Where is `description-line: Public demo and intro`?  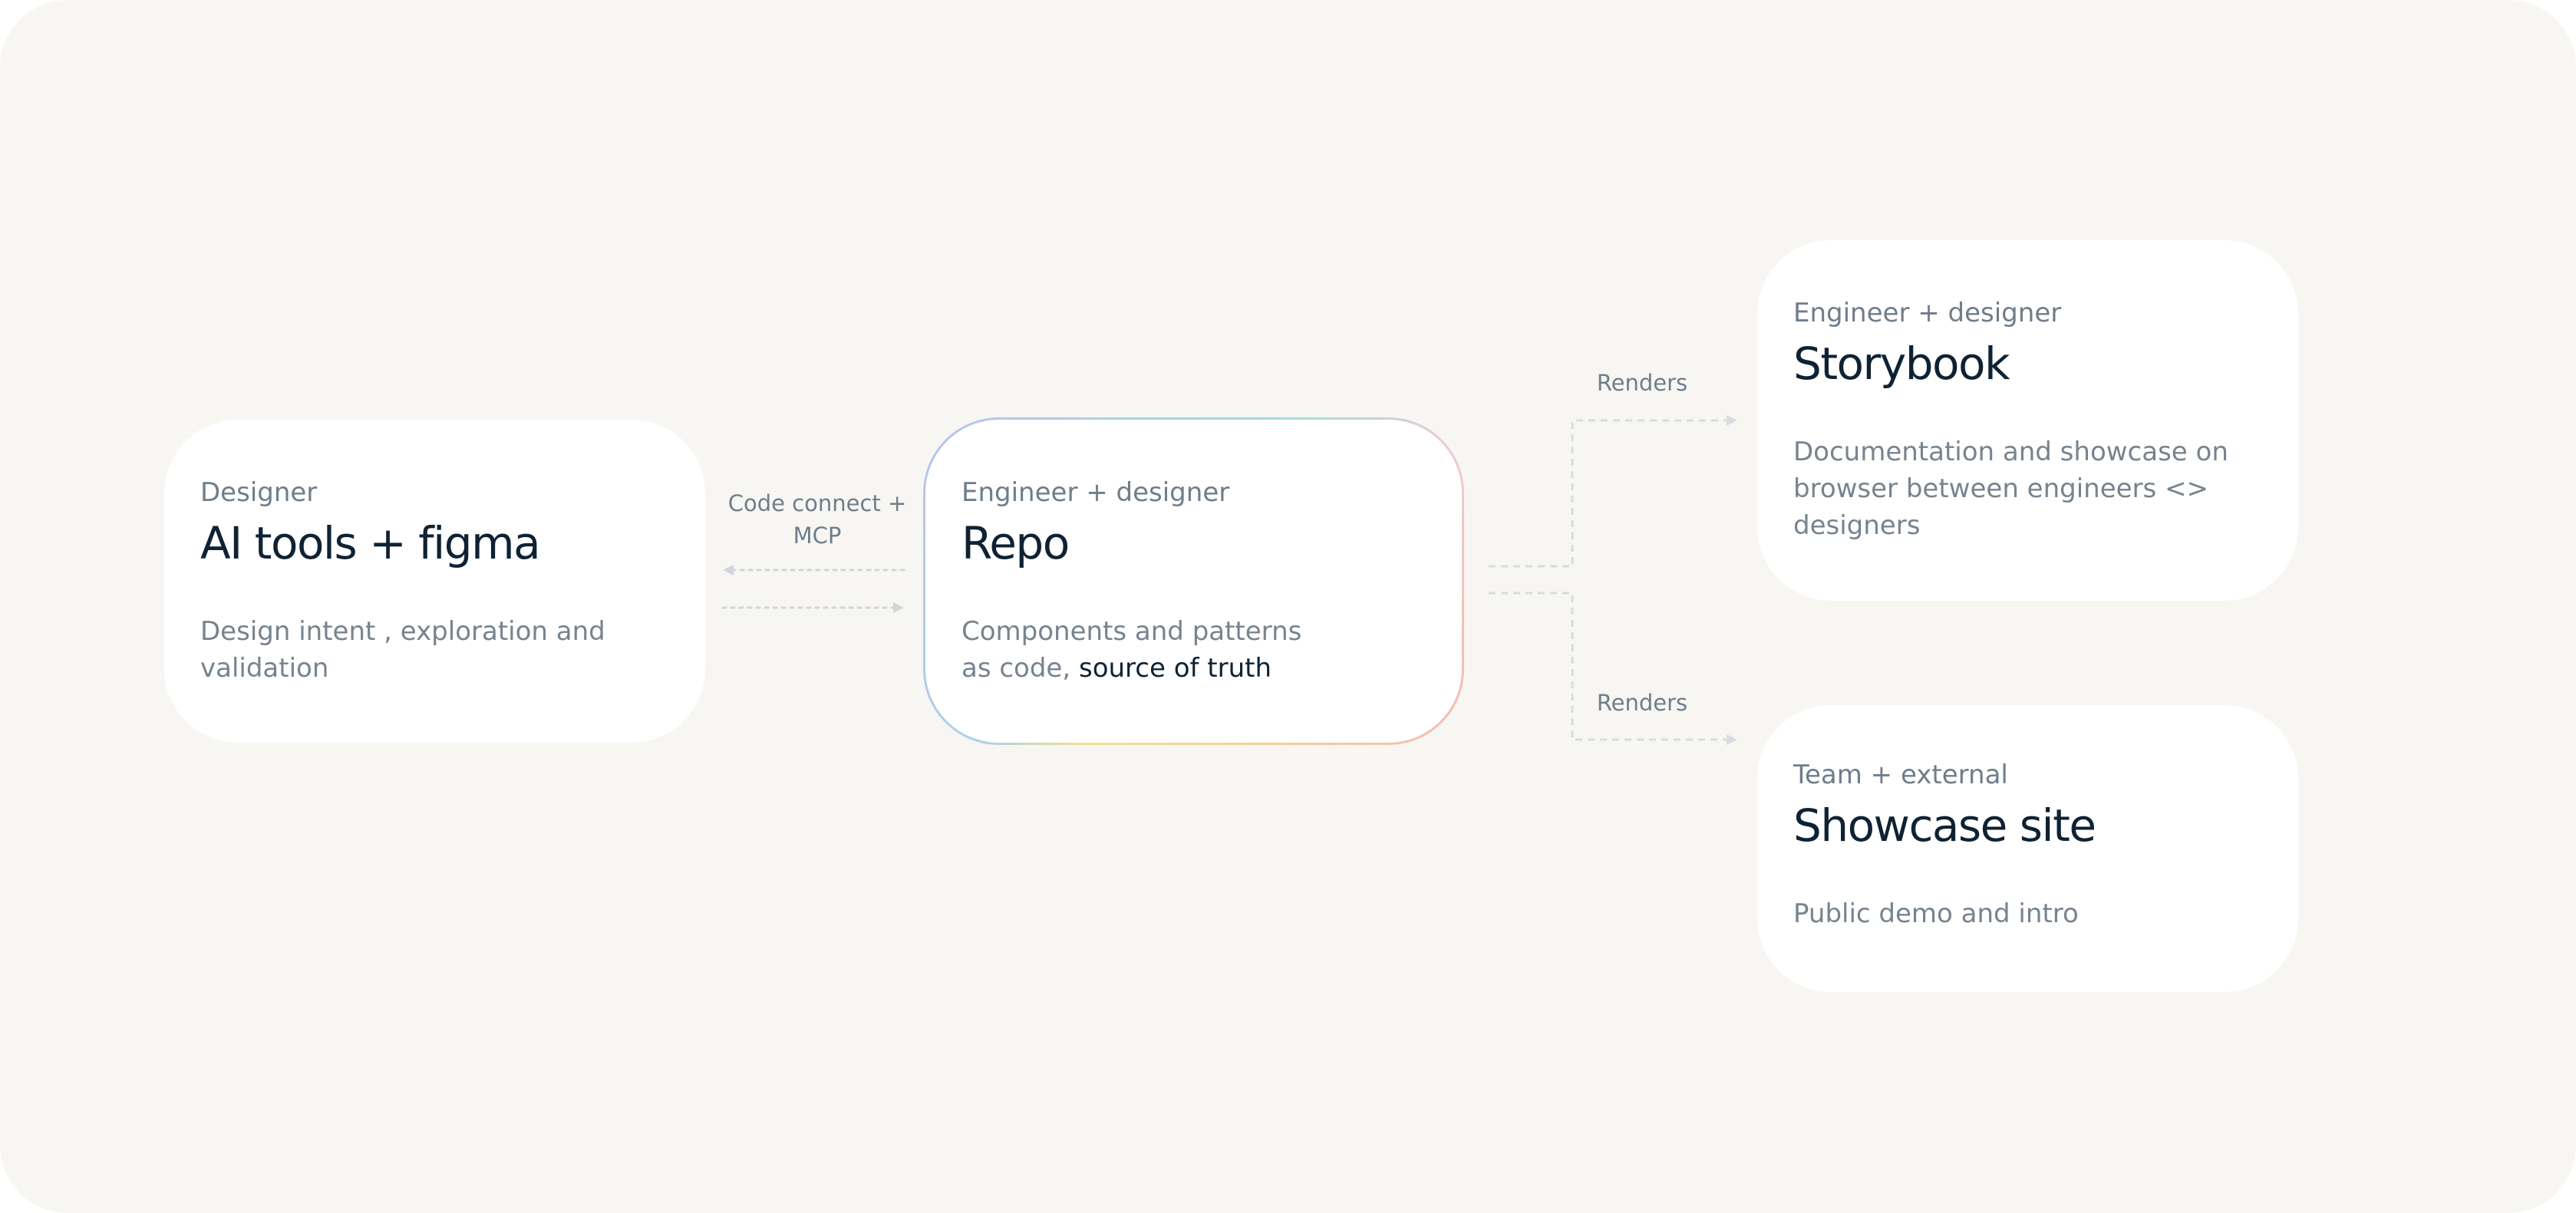 description-line: Public demo and intro is located at coordinates (1936, 913).